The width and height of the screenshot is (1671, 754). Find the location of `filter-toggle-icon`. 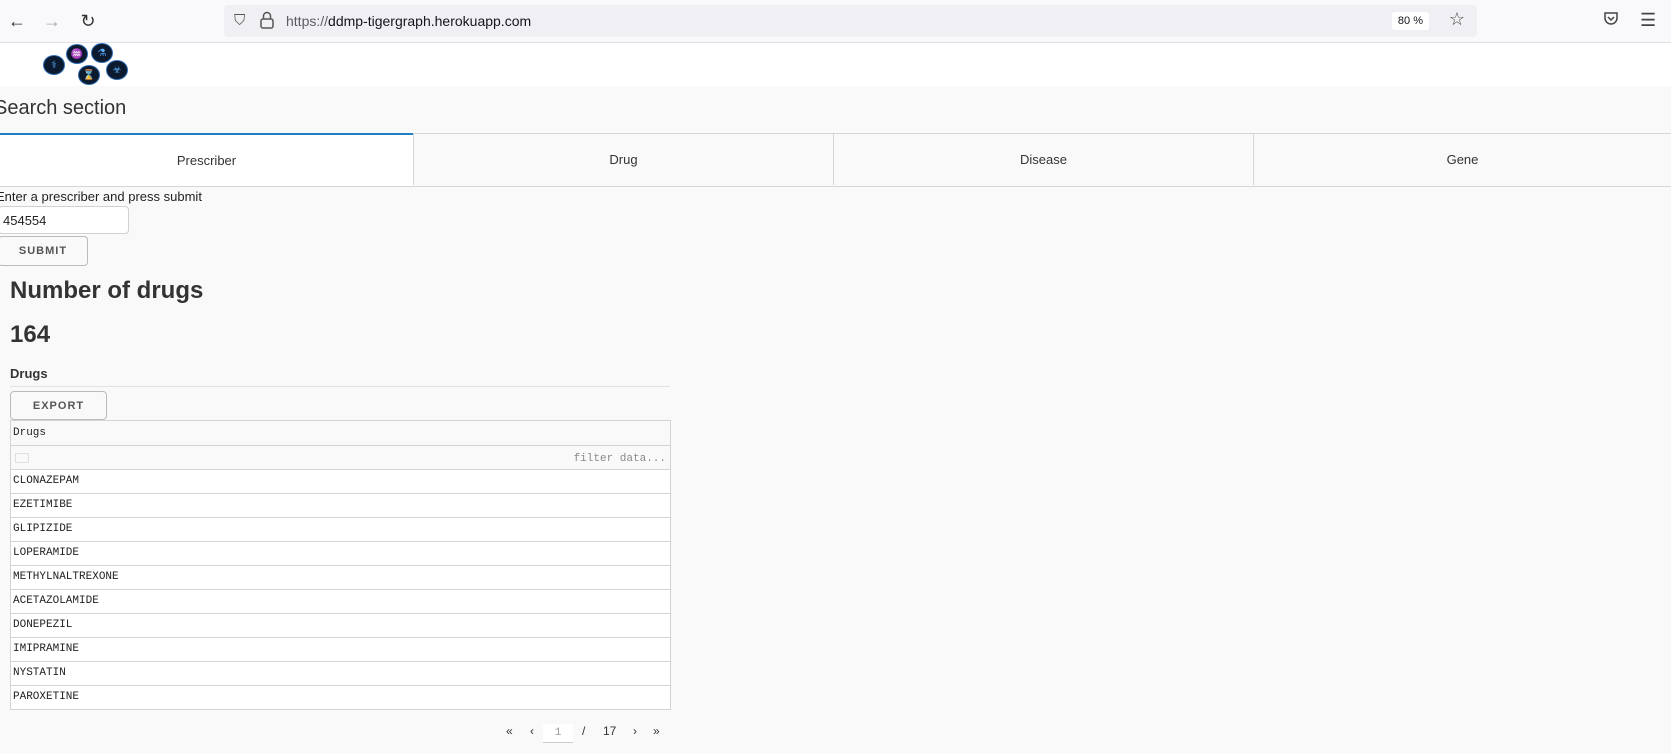

filter-toggle-icon is located at coordinates (22, 458).